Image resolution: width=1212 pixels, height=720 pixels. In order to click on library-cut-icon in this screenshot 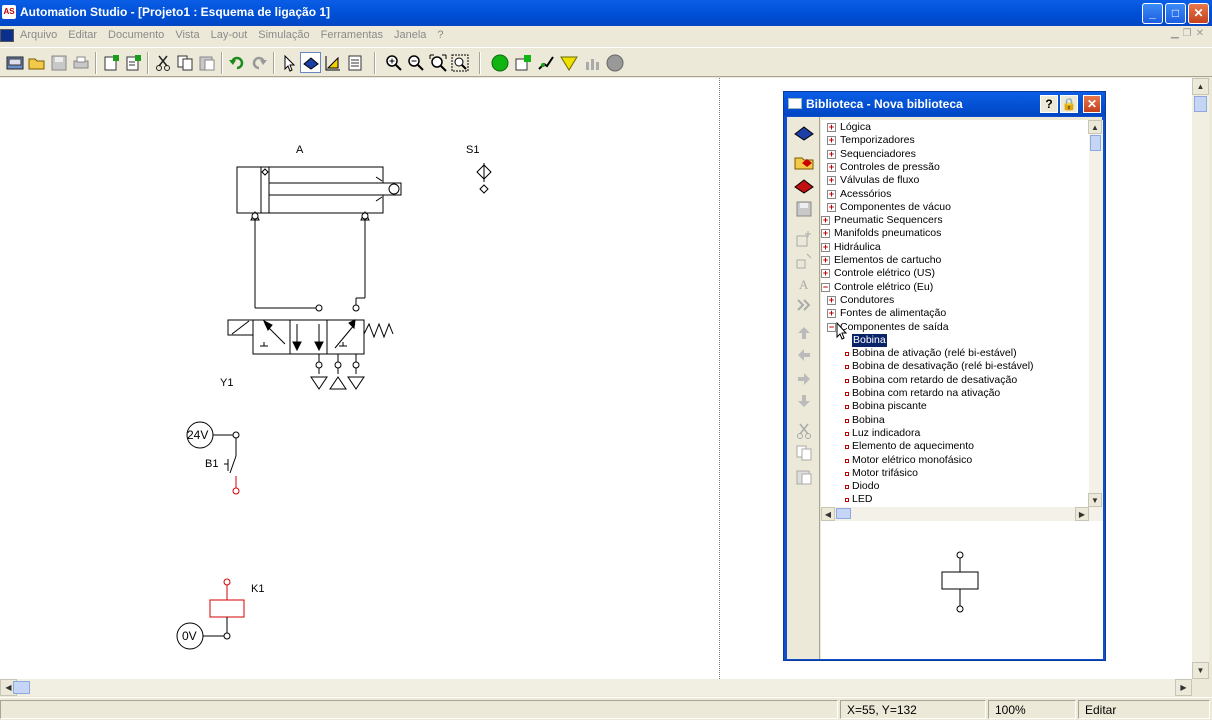, I will do `click(804, 431)`.